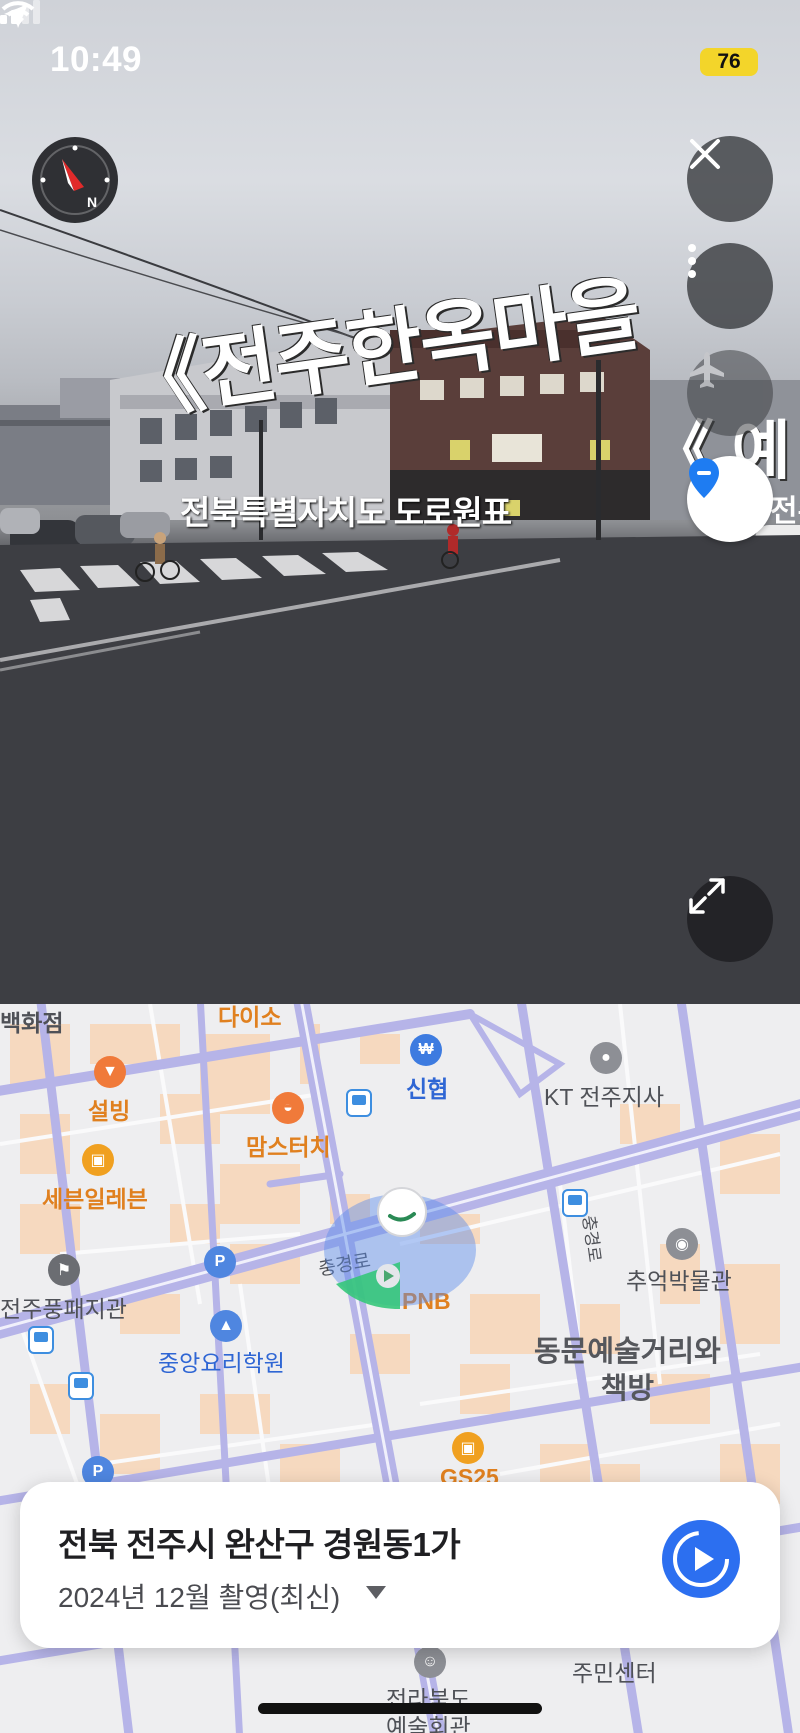 The width and height of the screenshot is (800, 1733). Describe the element at coordinates (199, 1596) in the screenshot. I see `capture-date-selector: 2024년 12월 촬영(최신)` at that location.